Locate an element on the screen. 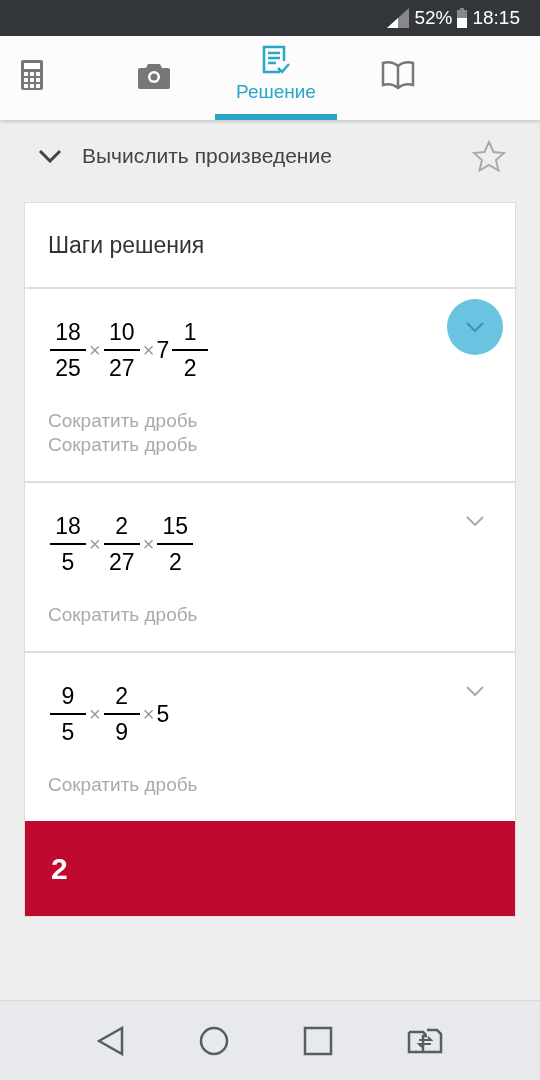 This screenshot has width=540, height=1080. numerator: 9 is located at coordinates (68, 696).